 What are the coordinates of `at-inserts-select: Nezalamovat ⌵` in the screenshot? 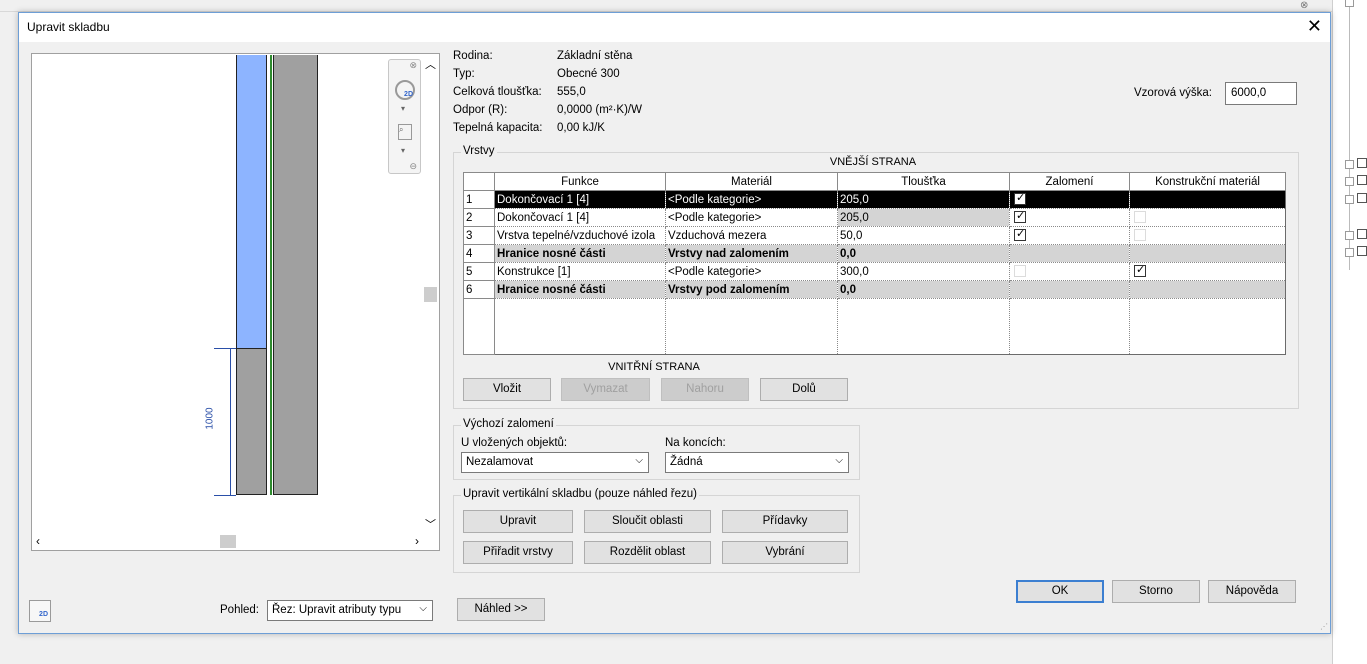 It's located at (555, 462).